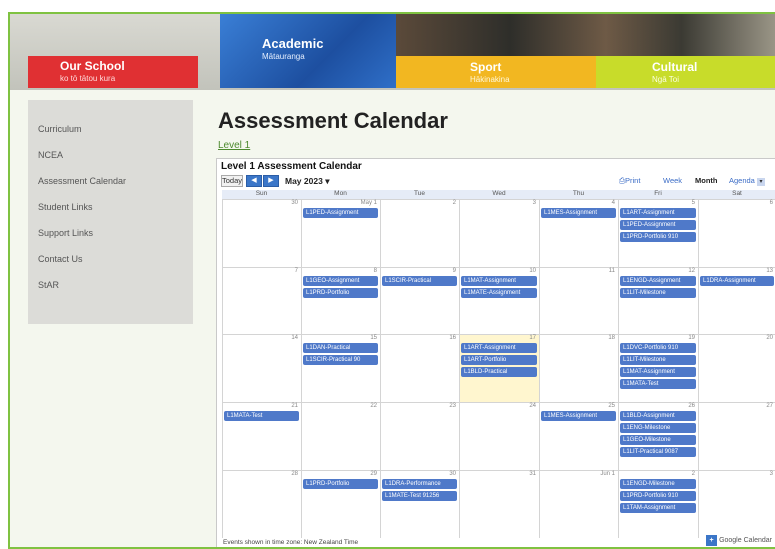 The width and height of the screenshot is (775, 549). Describe the element at coordinates (611, 406) in the screenshot. I see `day-number: 25` at that location.